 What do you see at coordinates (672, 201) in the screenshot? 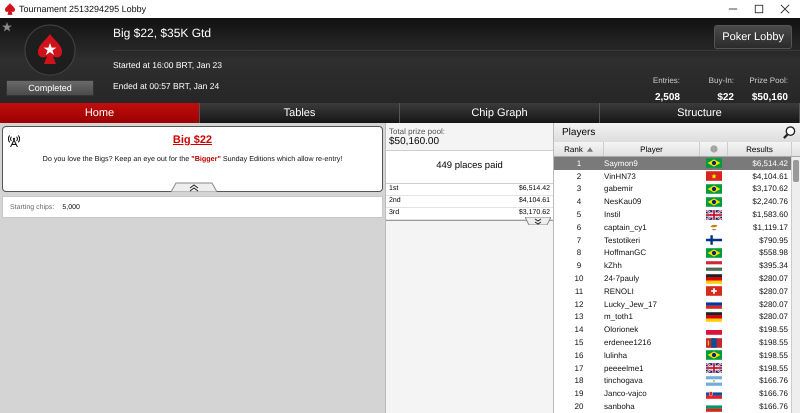
I see `player-row: 4 NesKau09 $2,240.76` at bounding box center [672, 201].